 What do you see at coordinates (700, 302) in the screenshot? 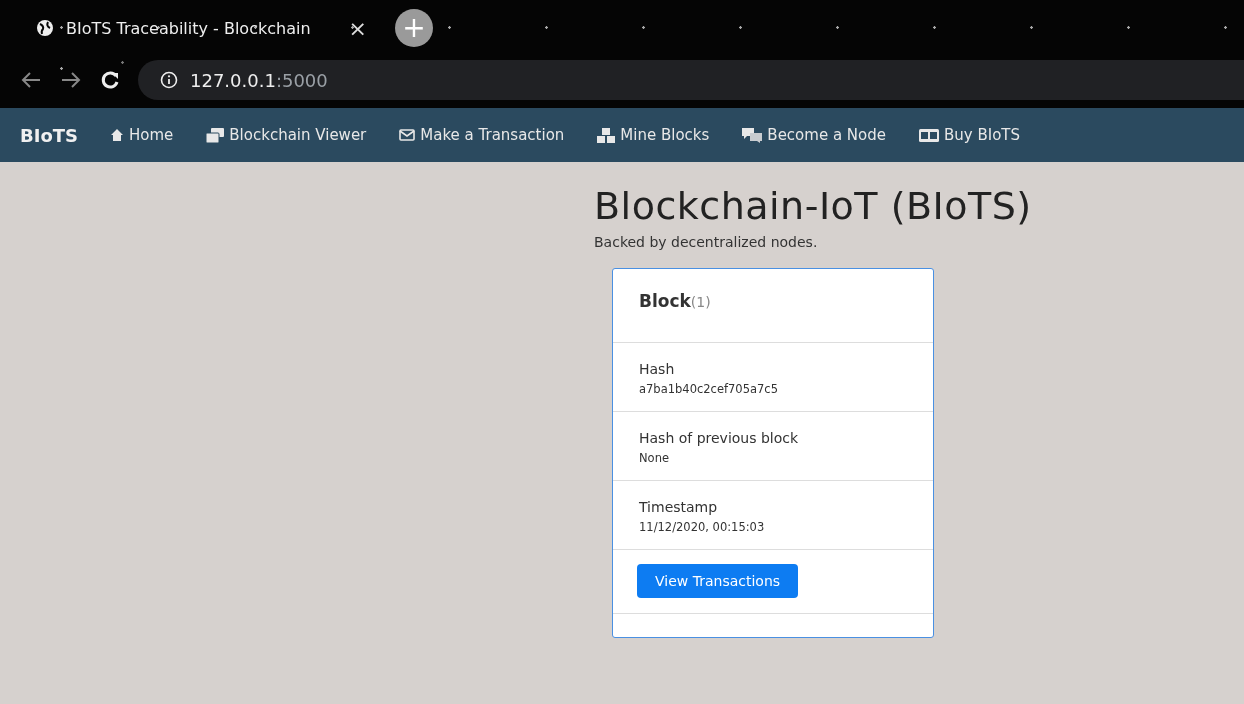
I see `block-count: (1)` at bounding box center [700, 302].